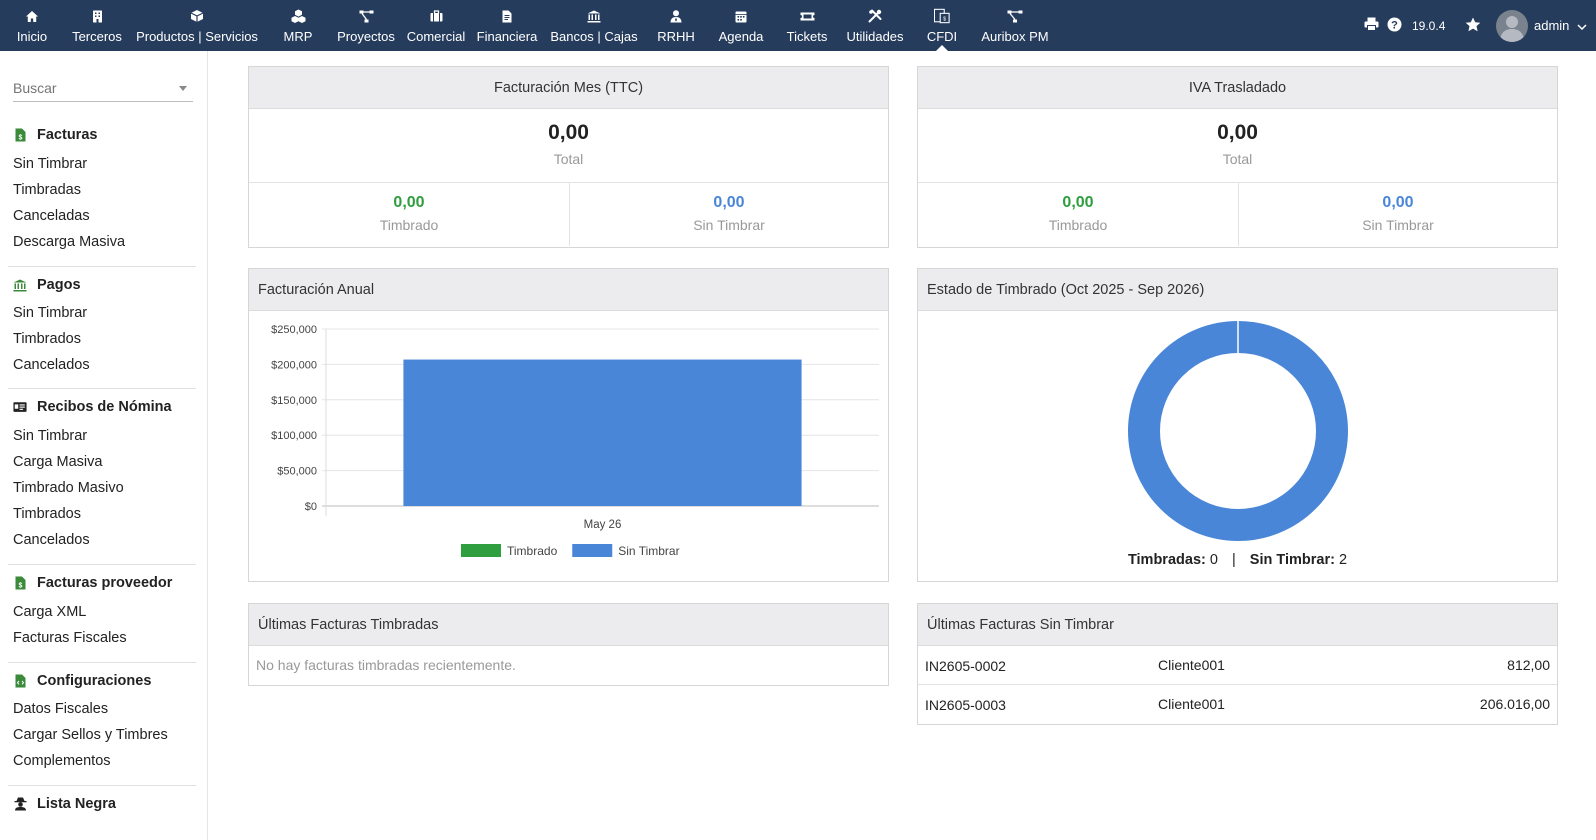 This screenshot has height=840, width=1596. What do you see at coordinates (51, 540) in the screenshot?
I see `sidebar-item-nomina-cancelados: Cancelados` at bounding box center [51, 540].